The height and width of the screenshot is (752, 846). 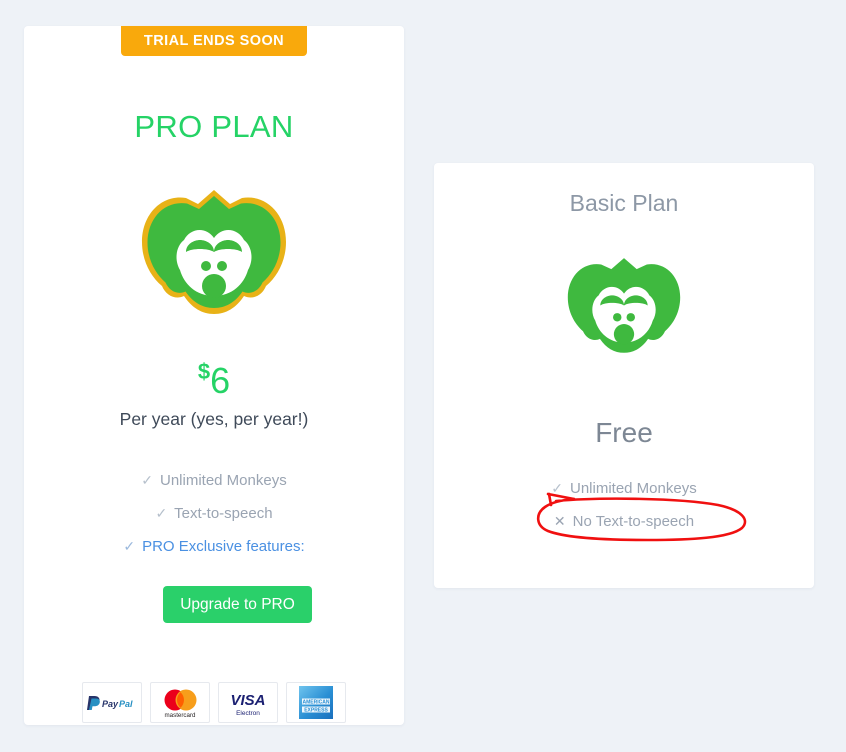 What do you see at coordinates (633, 521) in the screenshot?
I see `feature-label: No Text-to-speech` at bounding box center [633, 521].